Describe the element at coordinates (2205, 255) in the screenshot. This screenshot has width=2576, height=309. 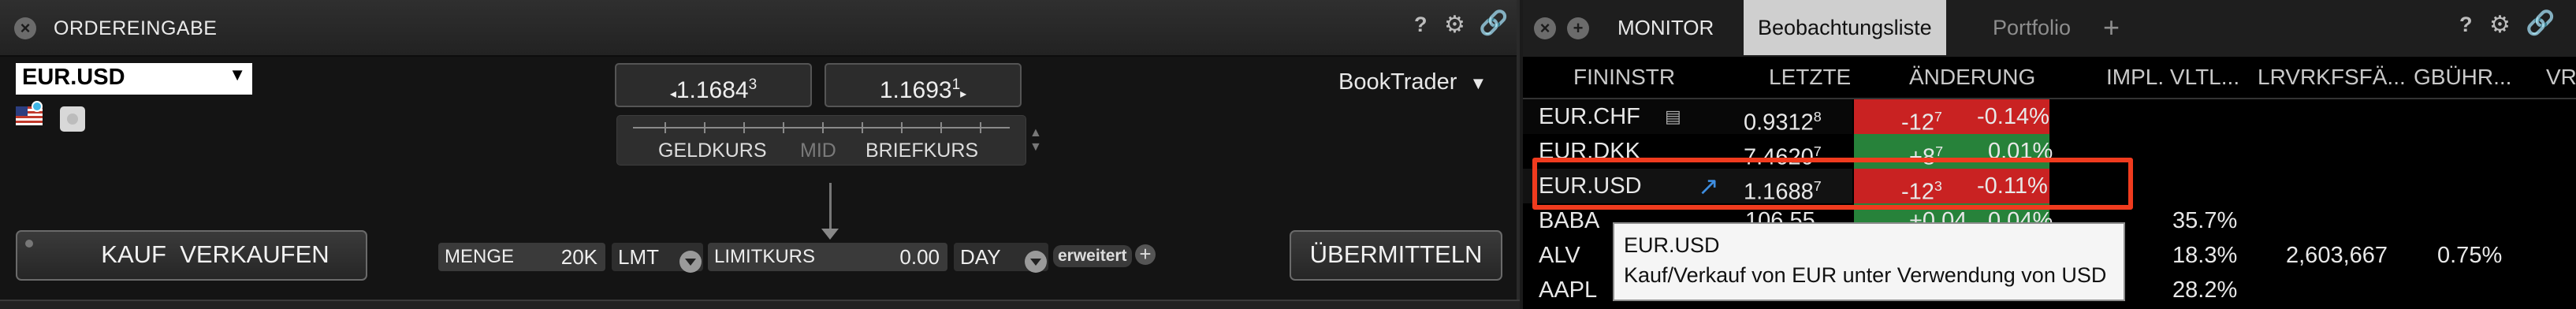
I see `impl-vol-cell: 18.3%` at that location.